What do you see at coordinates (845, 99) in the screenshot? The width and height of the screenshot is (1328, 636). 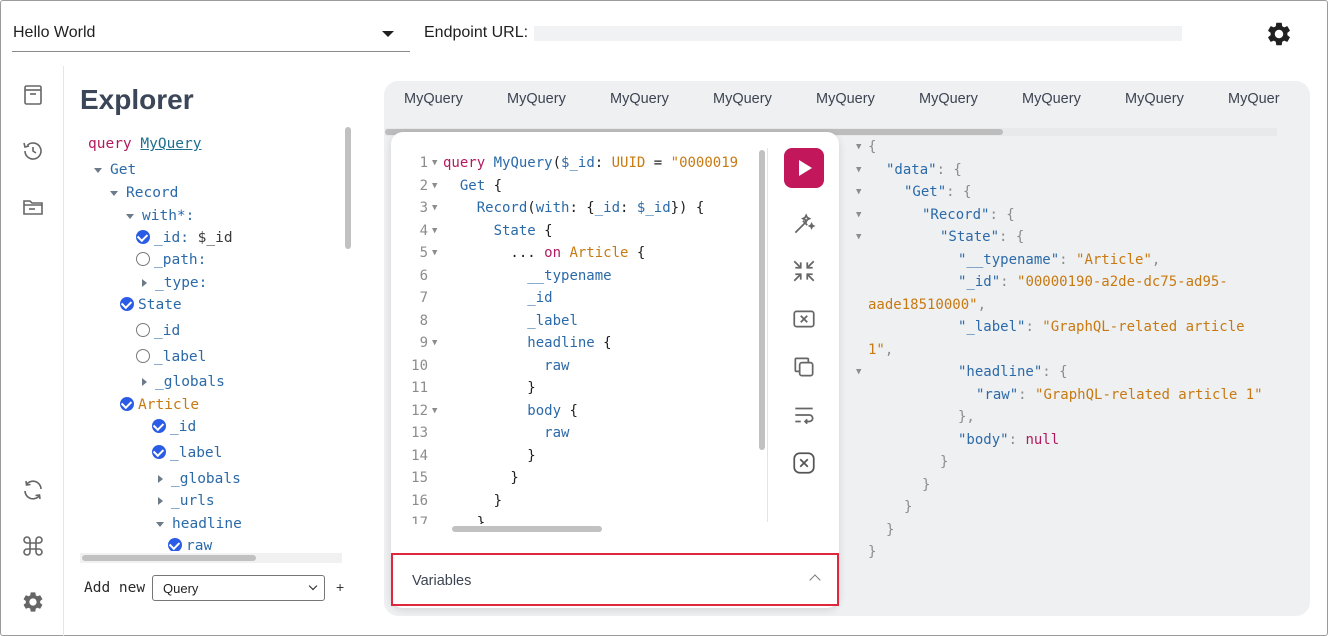 I see `tab-myquery-5: MyQuery` at bounding box center [845, 99].